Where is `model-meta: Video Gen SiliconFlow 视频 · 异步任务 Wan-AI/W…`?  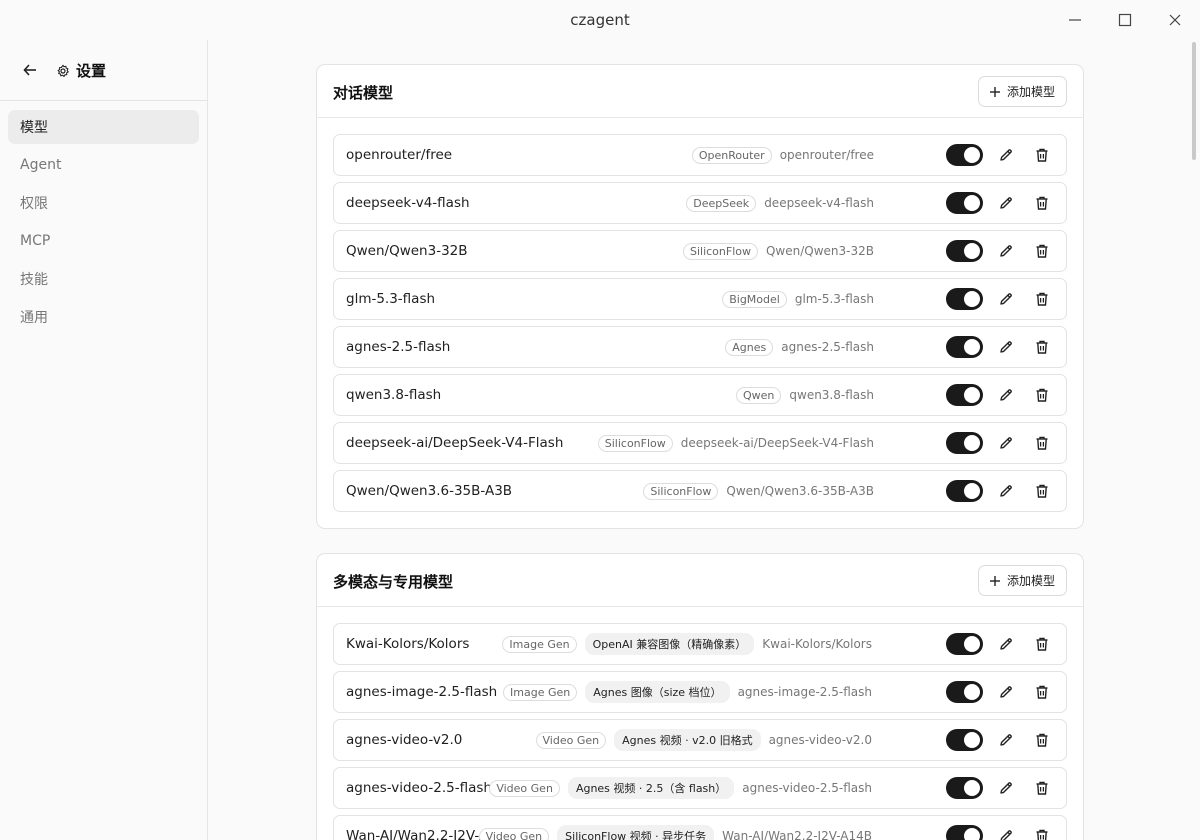
model-meta: Video Gen SiliconFlow 视频 · 异步任务 Wan-AI/W… is located at coordinates (675, 828).